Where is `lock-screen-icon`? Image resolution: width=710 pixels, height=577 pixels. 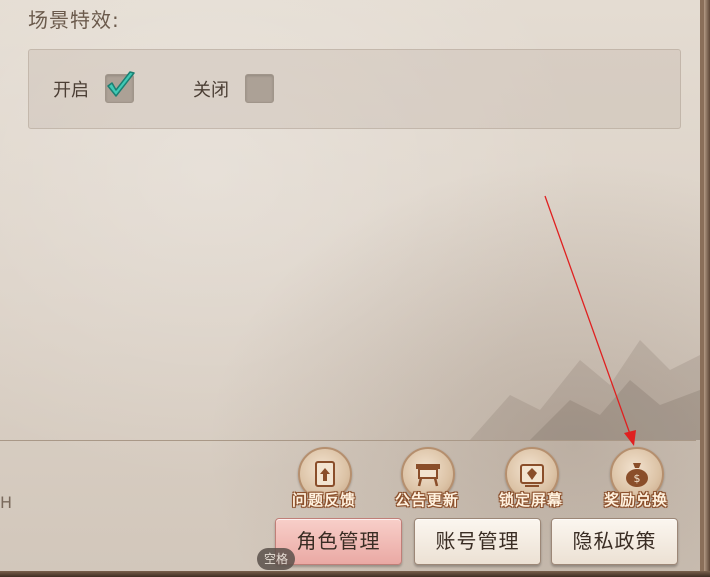 lock-screen-icon is located at coordinates (532, 475).